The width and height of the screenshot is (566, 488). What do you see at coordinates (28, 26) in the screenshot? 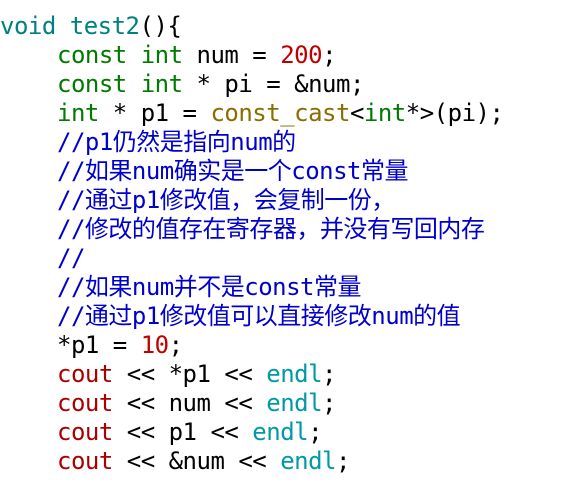
I see `code-token-type: void` at bounding box center [28, 26].